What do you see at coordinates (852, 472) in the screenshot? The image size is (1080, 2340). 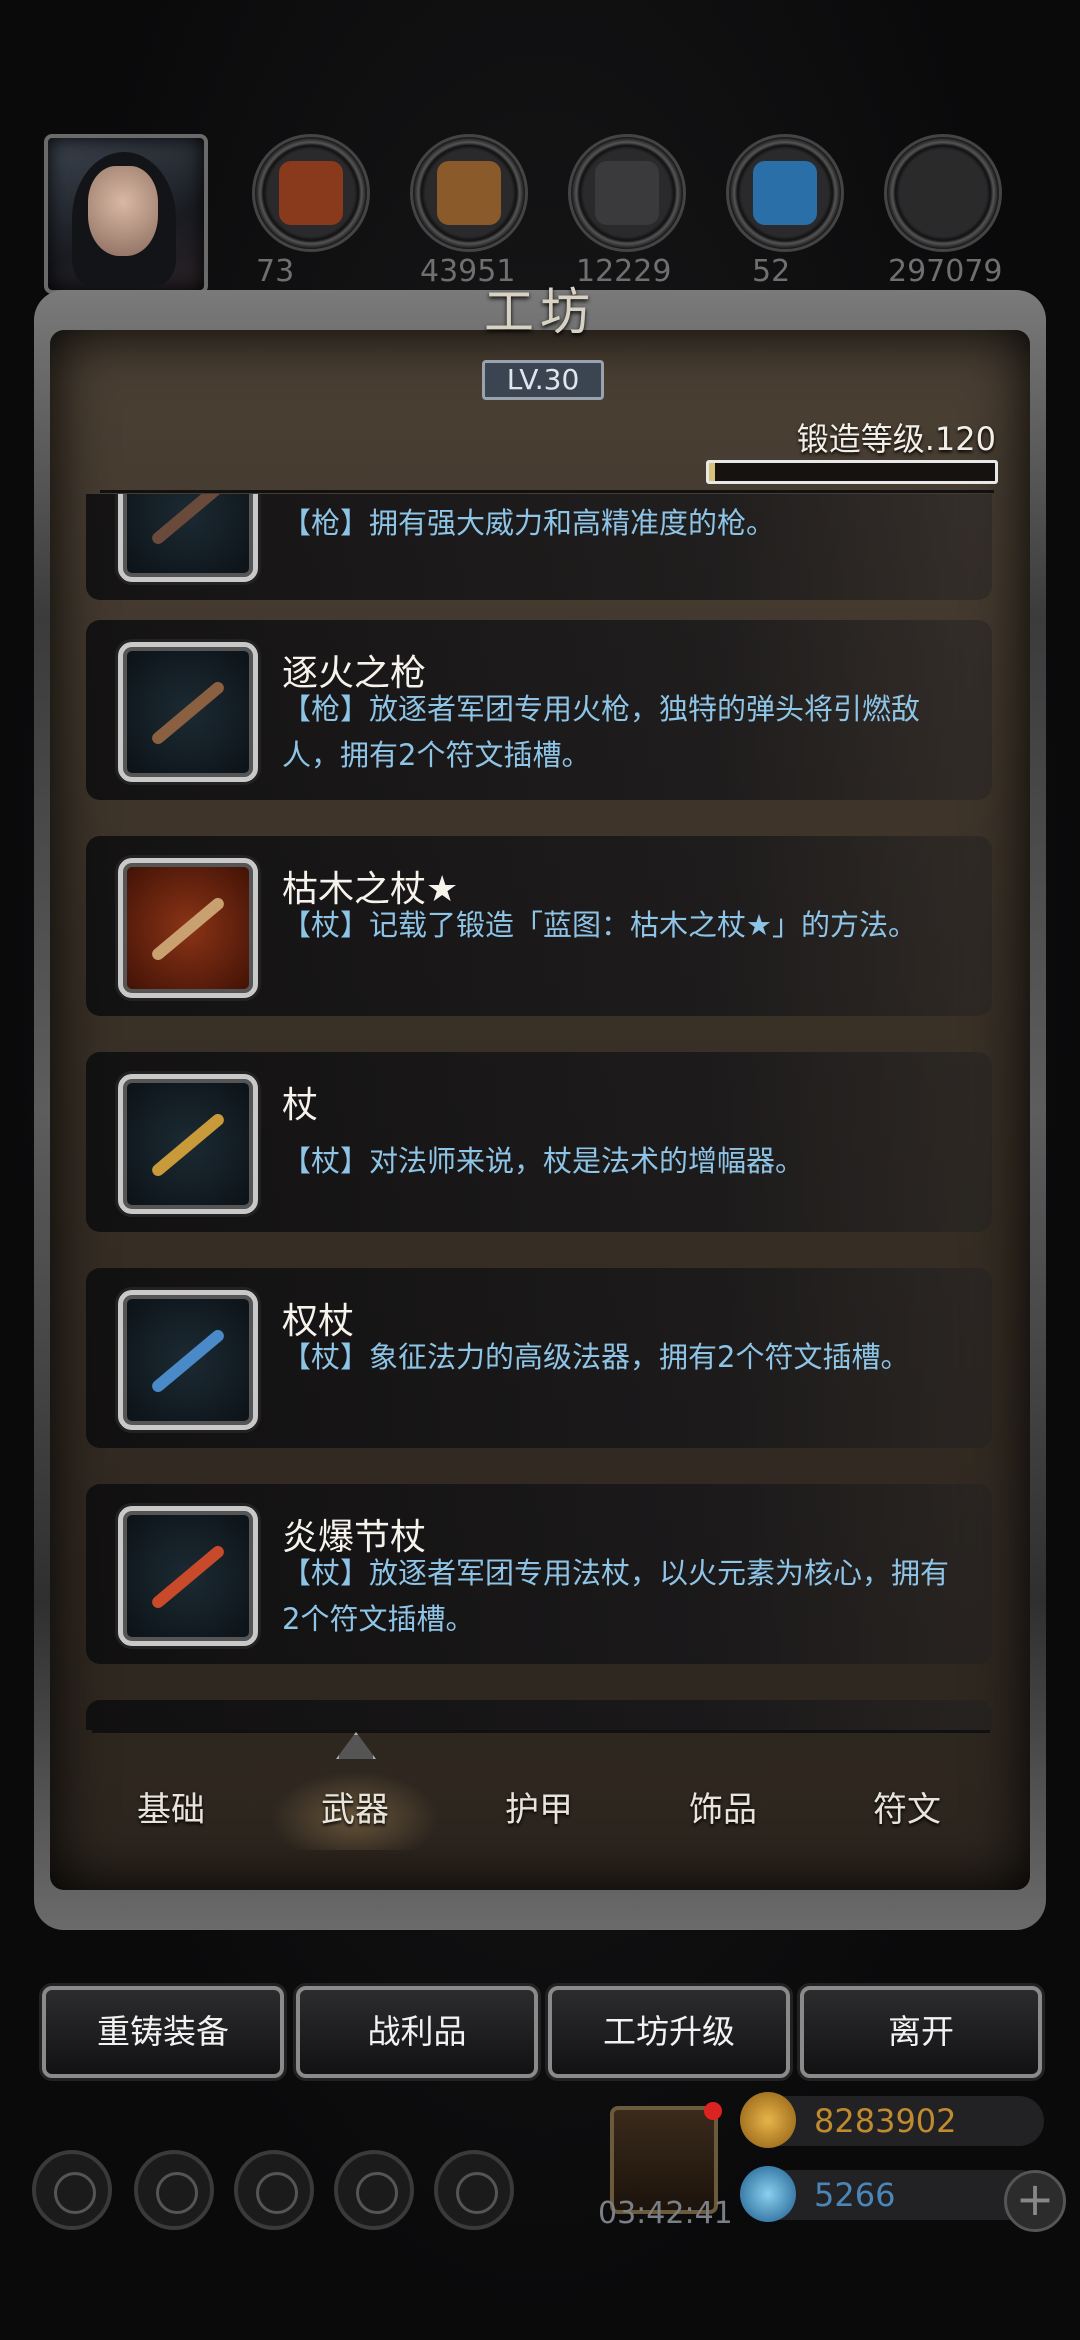 I see `forge-progress-bar` at bounding box center [852, 472].